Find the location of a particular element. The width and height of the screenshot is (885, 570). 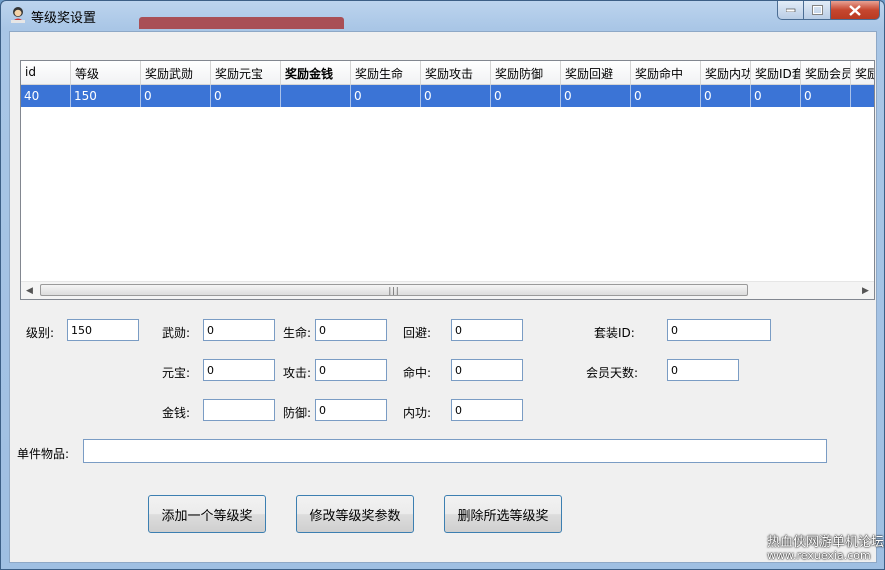

level-input: 150 is located at coordinates (103, 330).